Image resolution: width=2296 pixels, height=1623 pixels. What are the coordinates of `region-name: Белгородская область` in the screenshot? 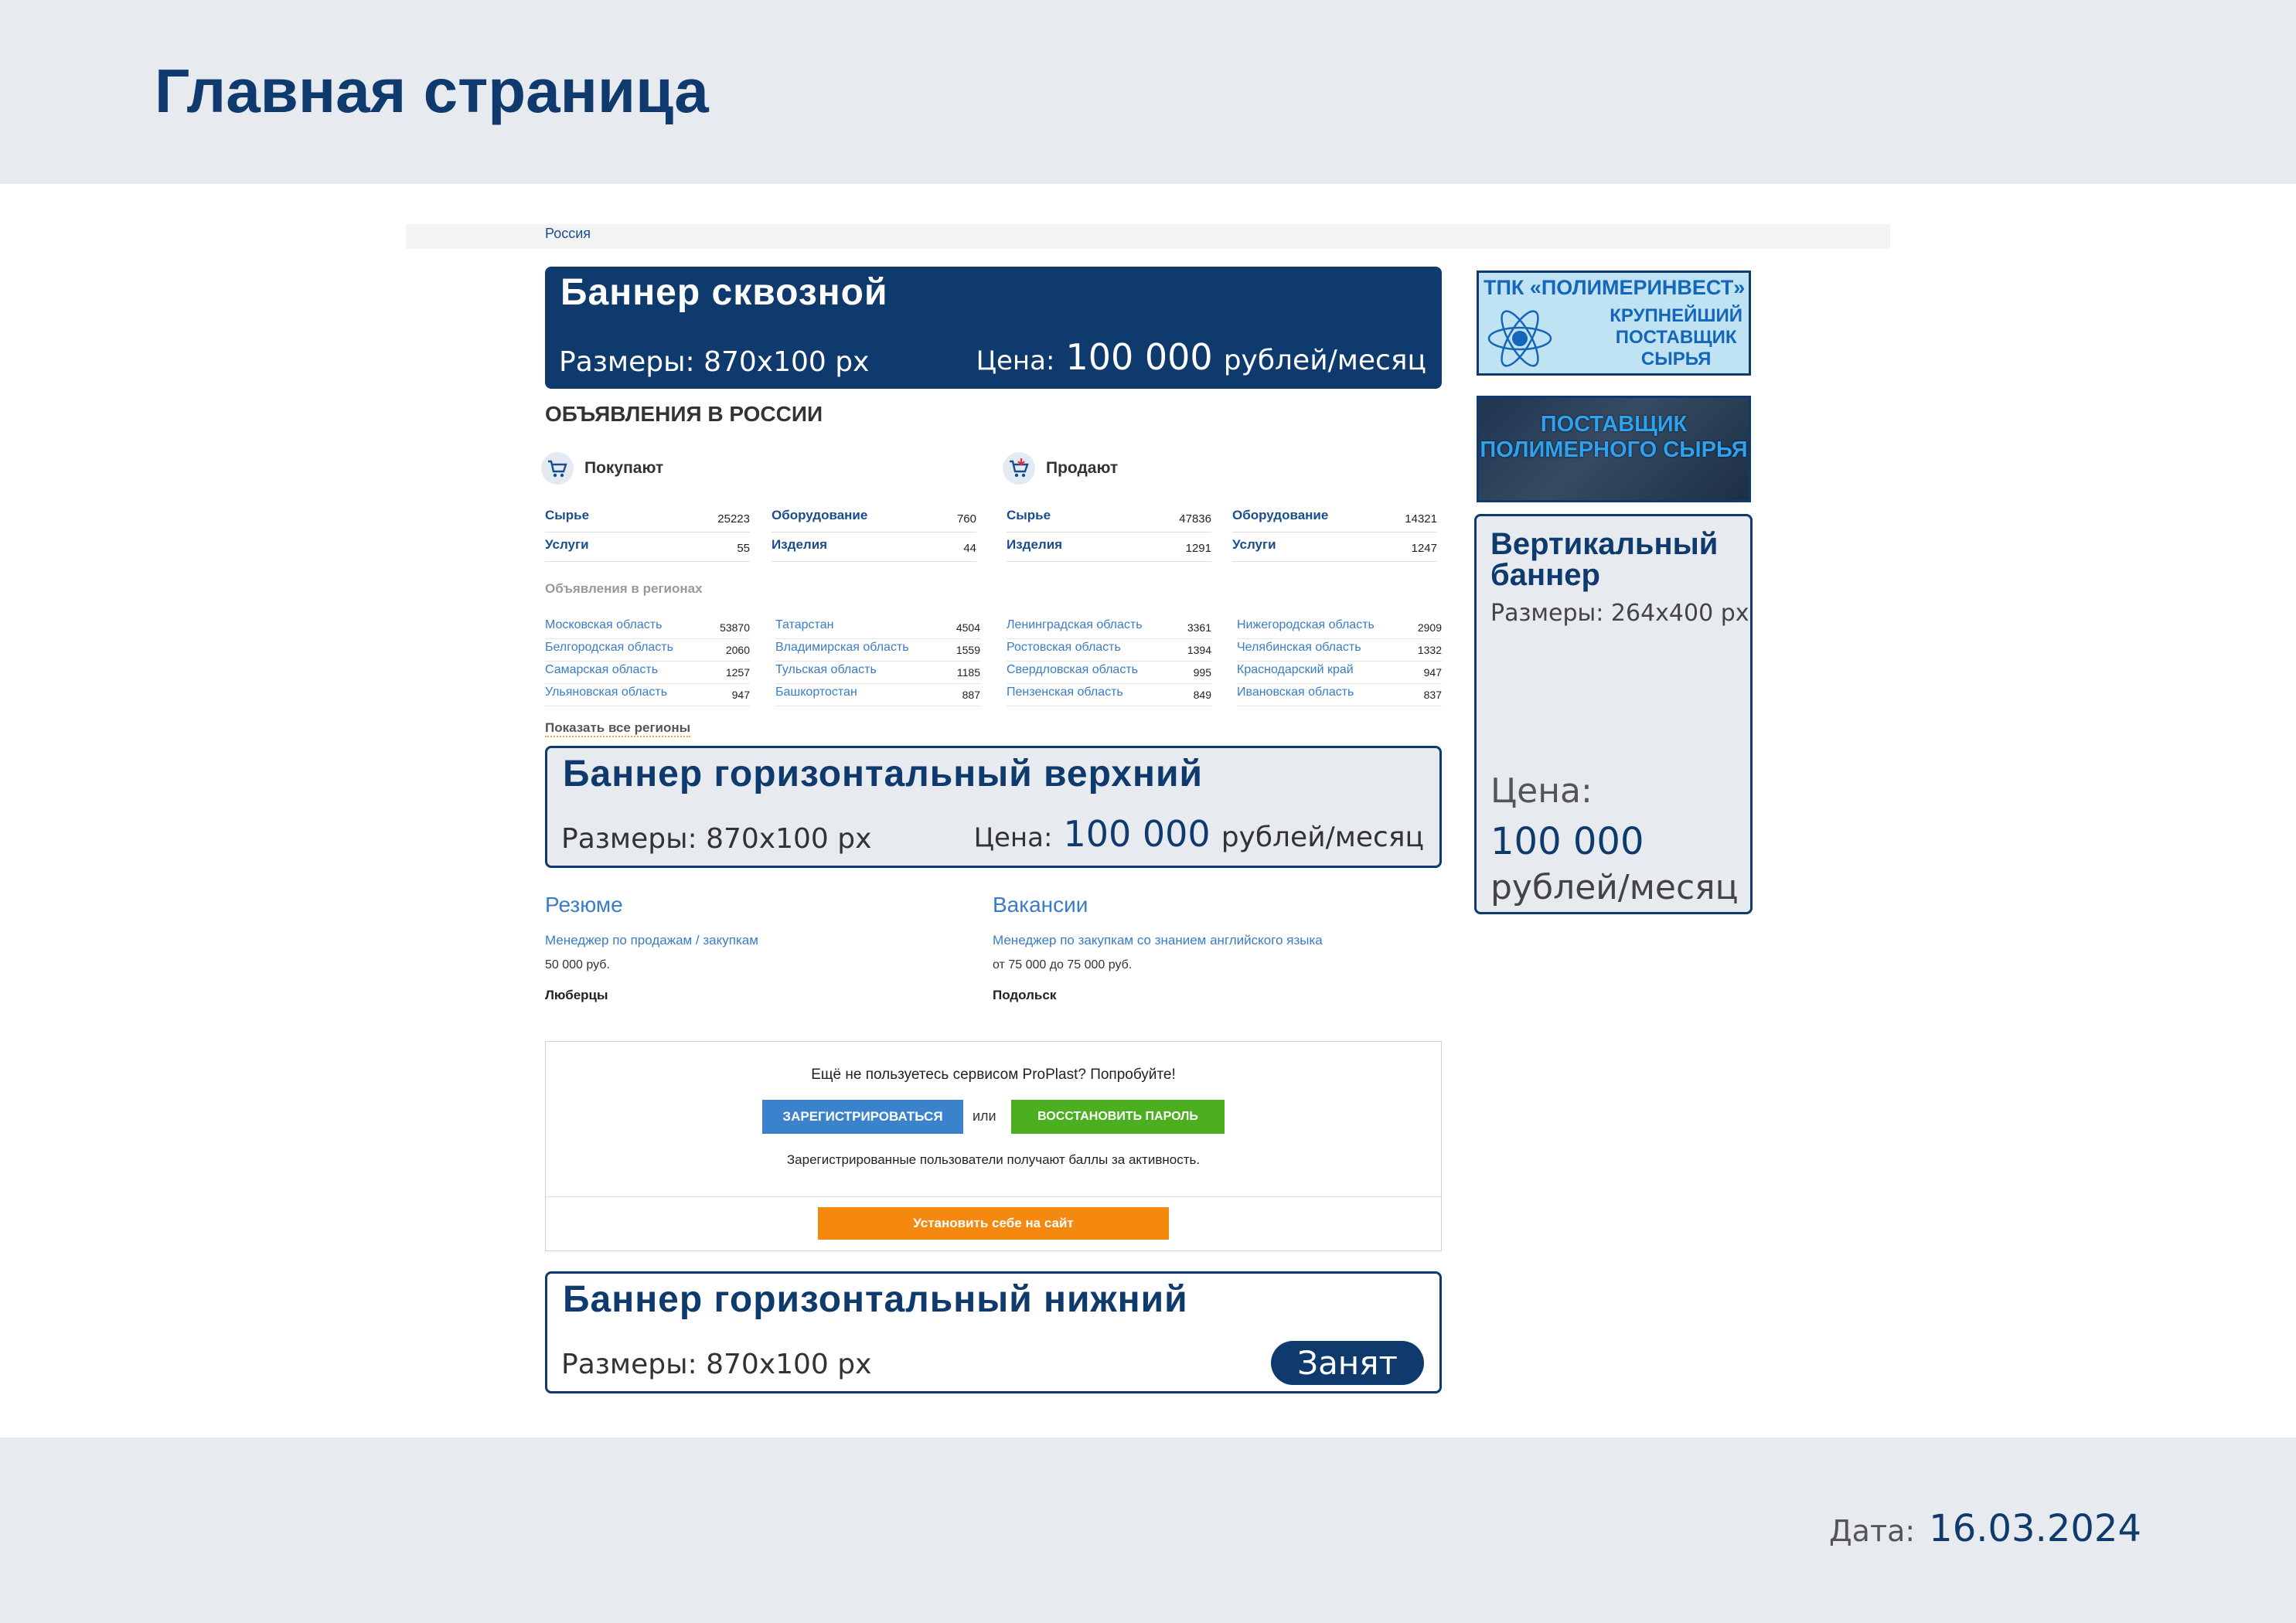 It's located at (609, 648).